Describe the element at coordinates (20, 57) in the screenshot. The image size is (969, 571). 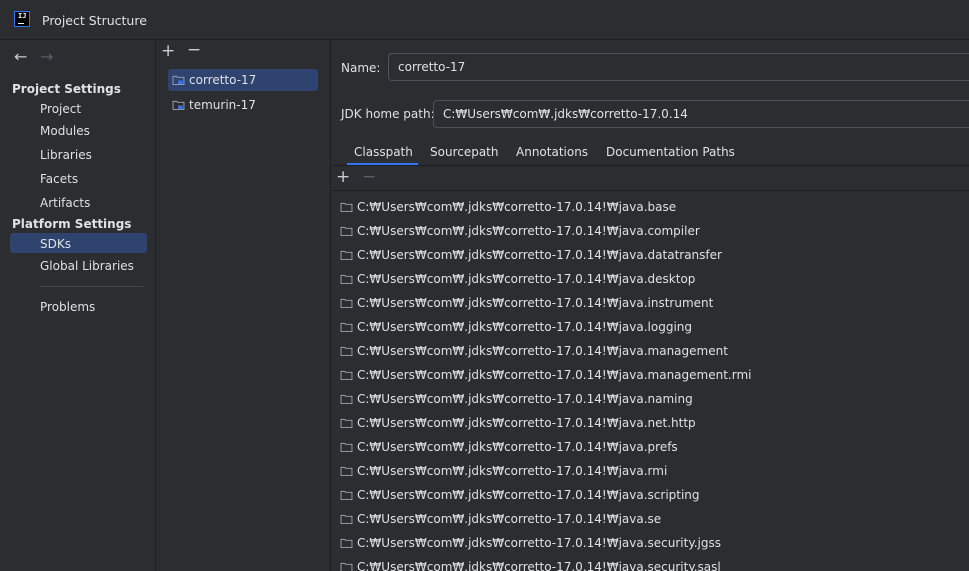
I see `back-arrow-icon: ←` at that location.